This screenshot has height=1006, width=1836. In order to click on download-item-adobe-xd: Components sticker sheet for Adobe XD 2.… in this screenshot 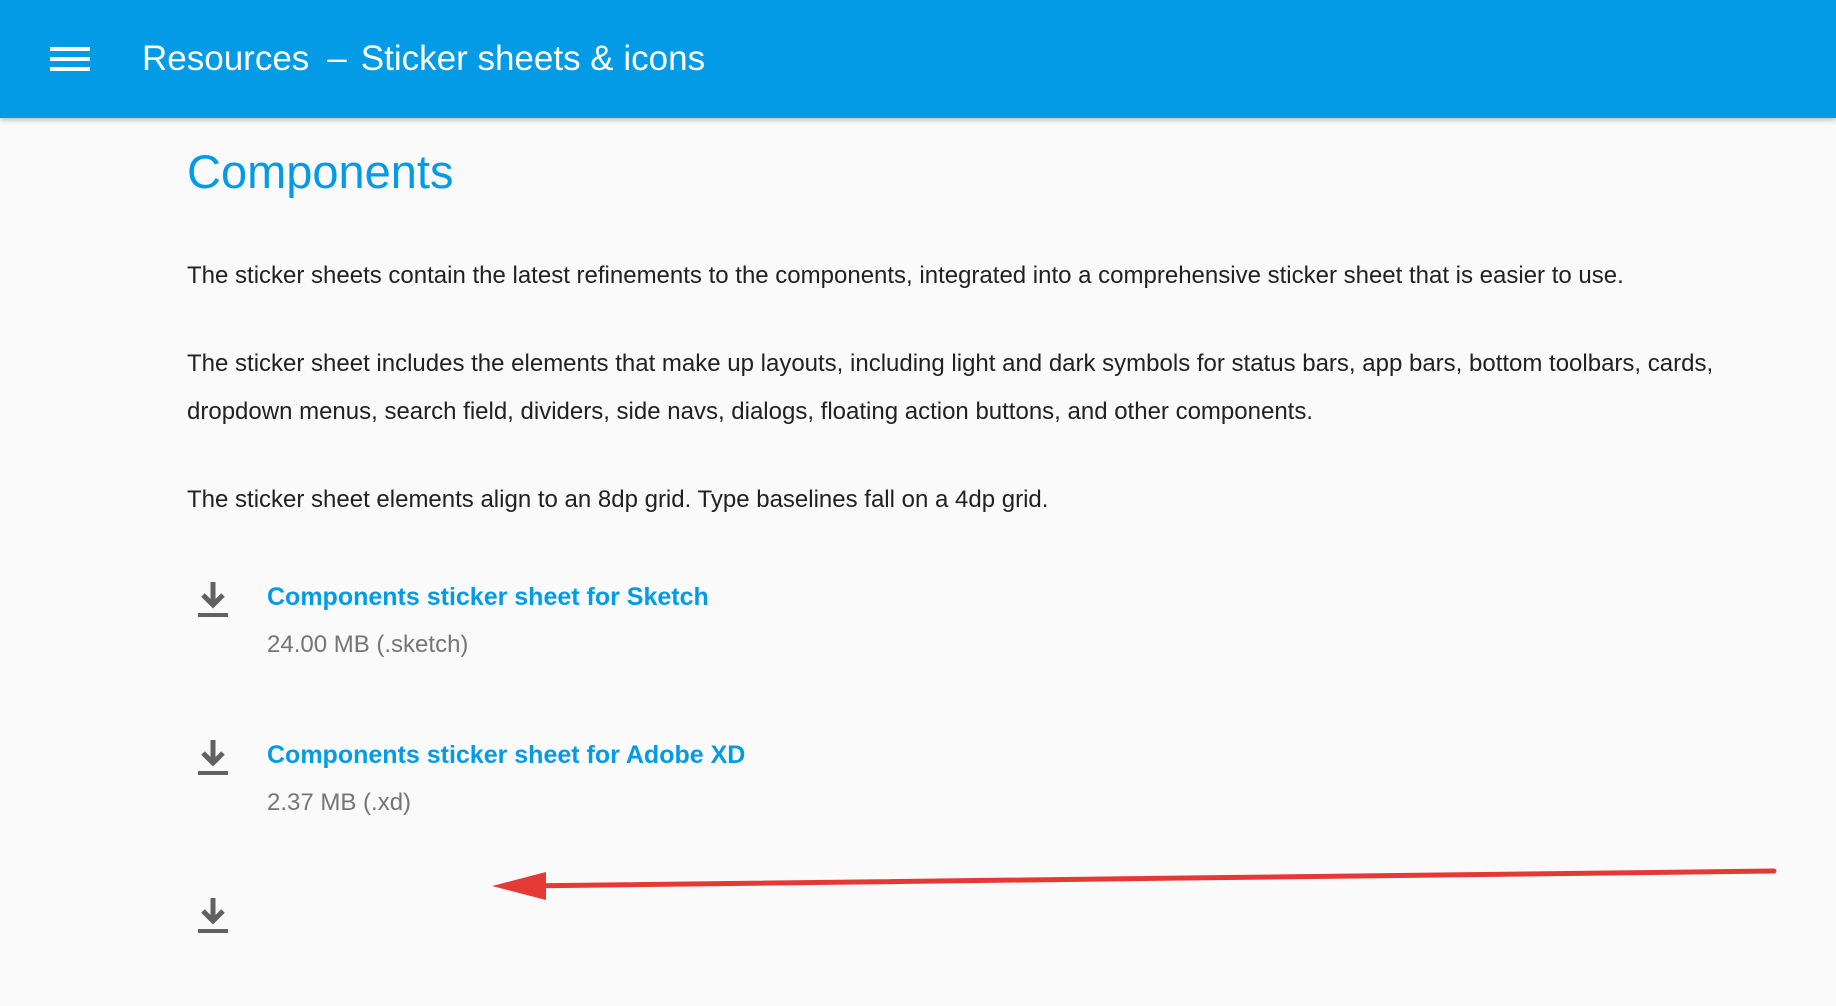, I will do `click(952, 793)`.